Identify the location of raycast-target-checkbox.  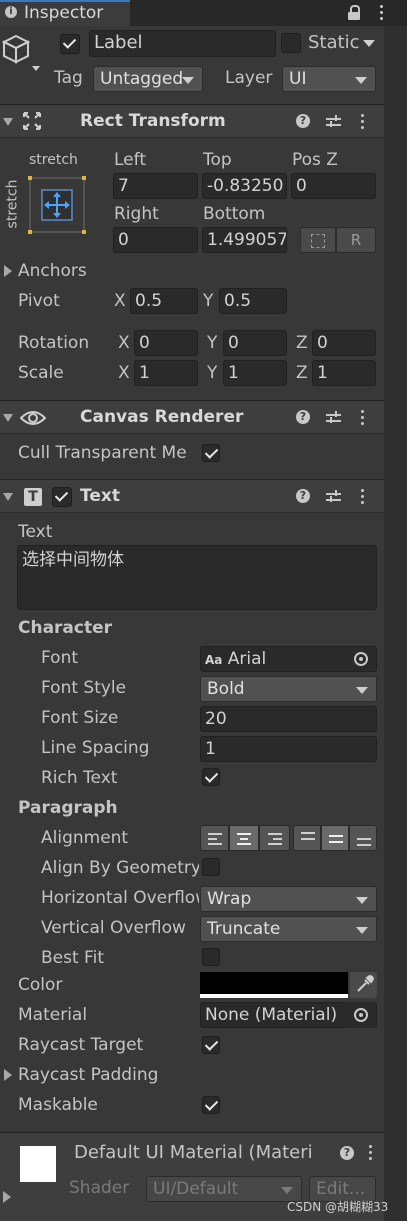
(211, 1045).